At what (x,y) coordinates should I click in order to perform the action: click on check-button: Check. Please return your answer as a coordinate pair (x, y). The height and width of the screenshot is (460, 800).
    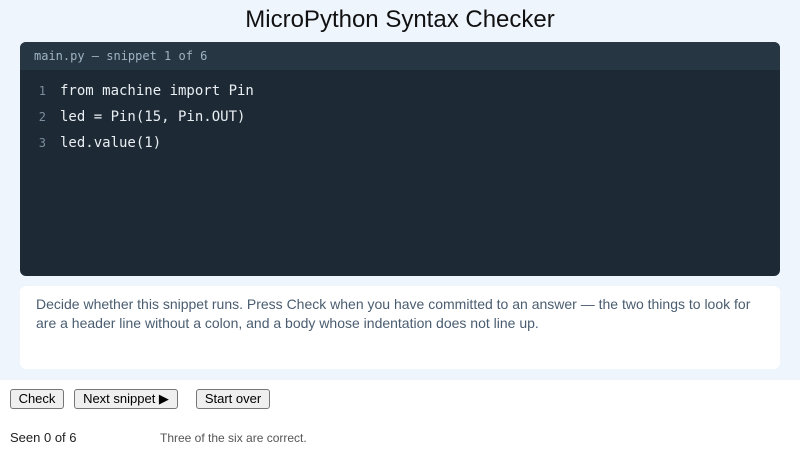
    Looking at the image, I should click on (37, 399).